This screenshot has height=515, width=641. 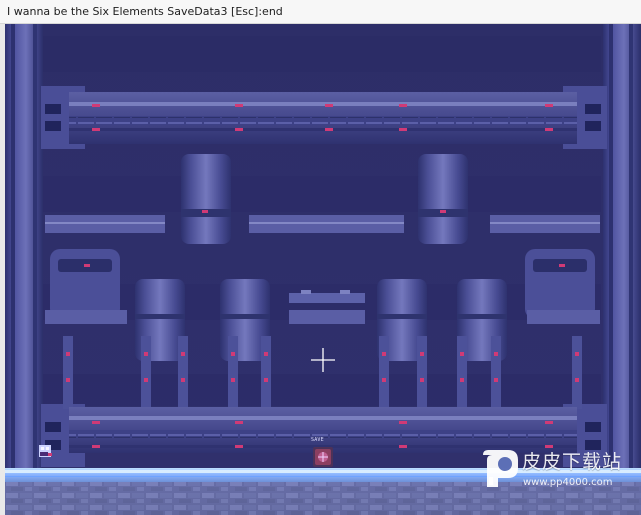 I want to click on top-beam, so click(x=323, y=118).